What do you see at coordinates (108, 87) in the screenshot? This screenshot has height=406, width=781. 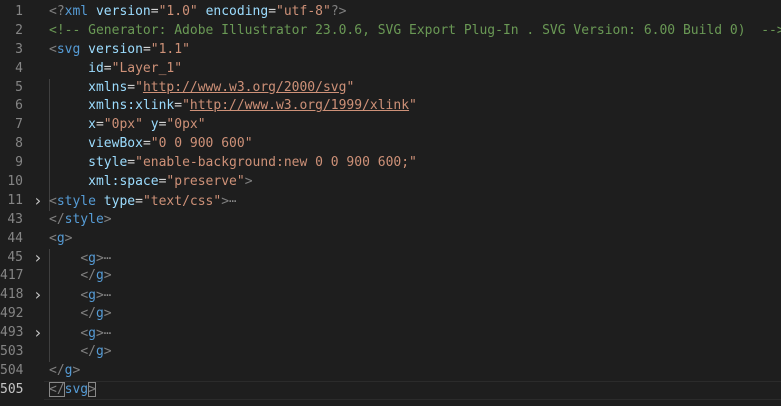 I see `attribute-name: xmlns` at bounding box center [108, 87].